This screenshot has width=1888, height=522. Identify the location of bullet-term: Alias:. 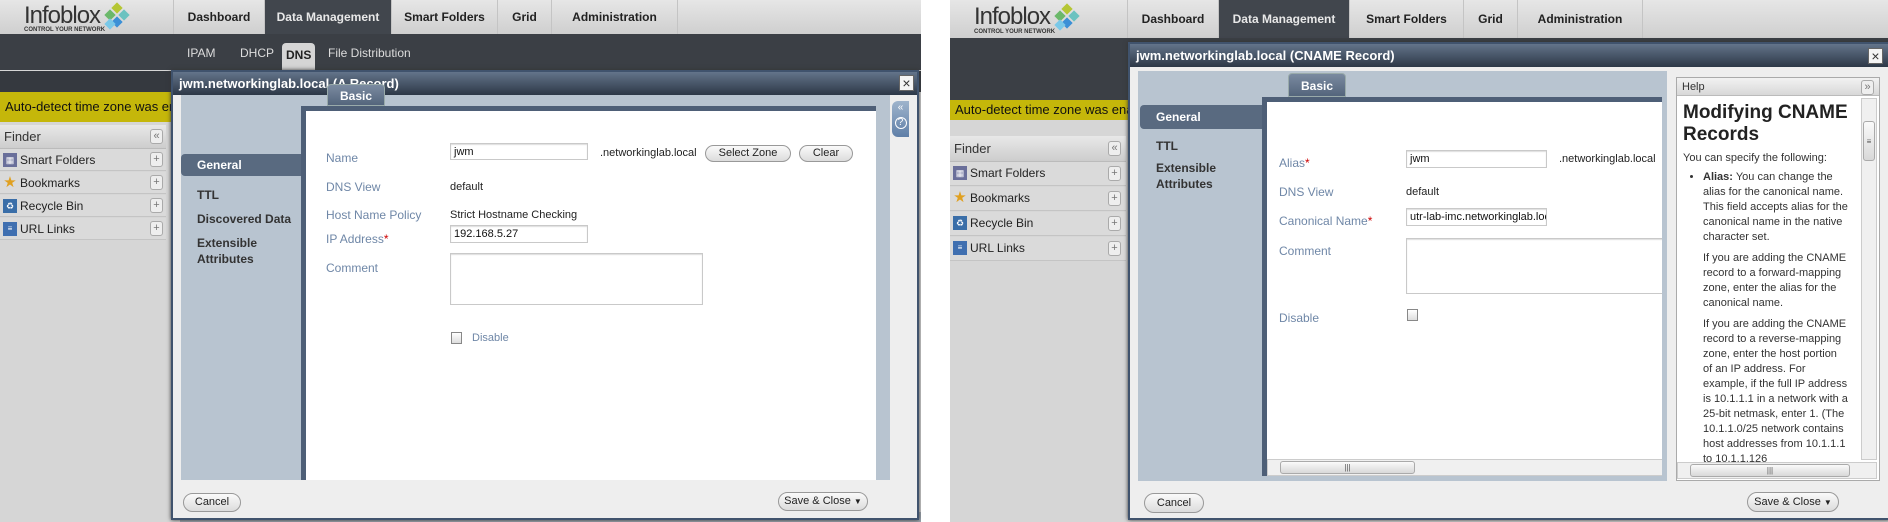
(1718, 177).